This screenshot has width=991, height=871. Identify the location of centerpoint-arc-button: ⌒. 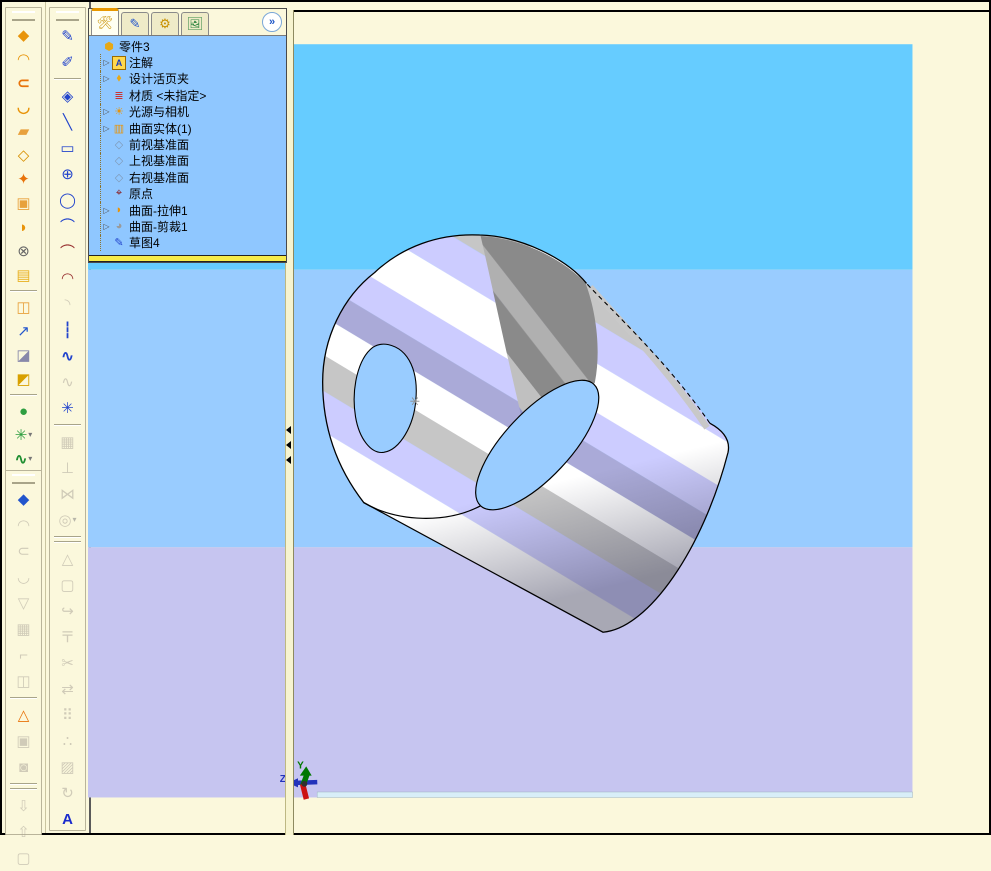
(67, 226).